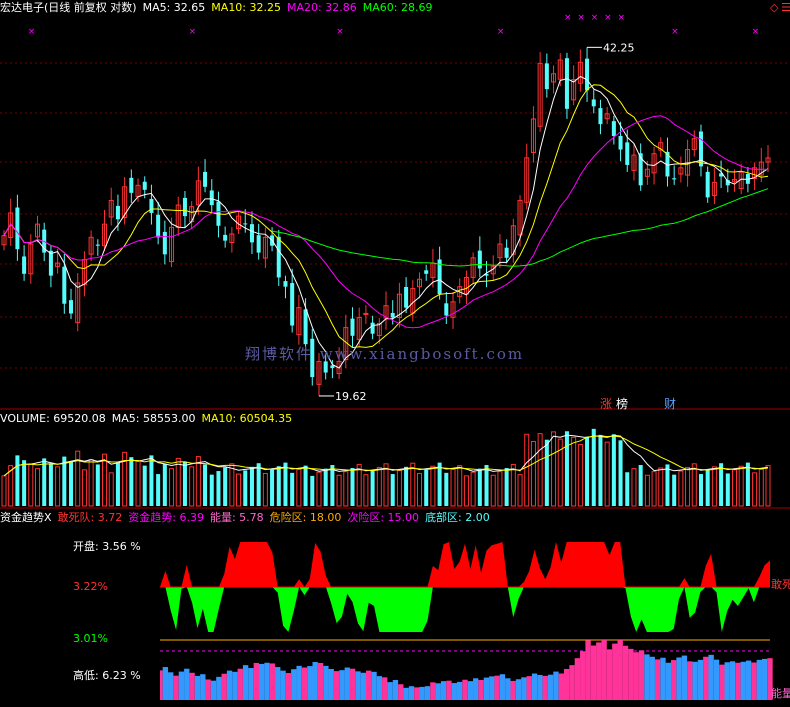 The width and height of the screenshot is (790, 707). I want to click on expand-icon: ◇, so click(774, 8).